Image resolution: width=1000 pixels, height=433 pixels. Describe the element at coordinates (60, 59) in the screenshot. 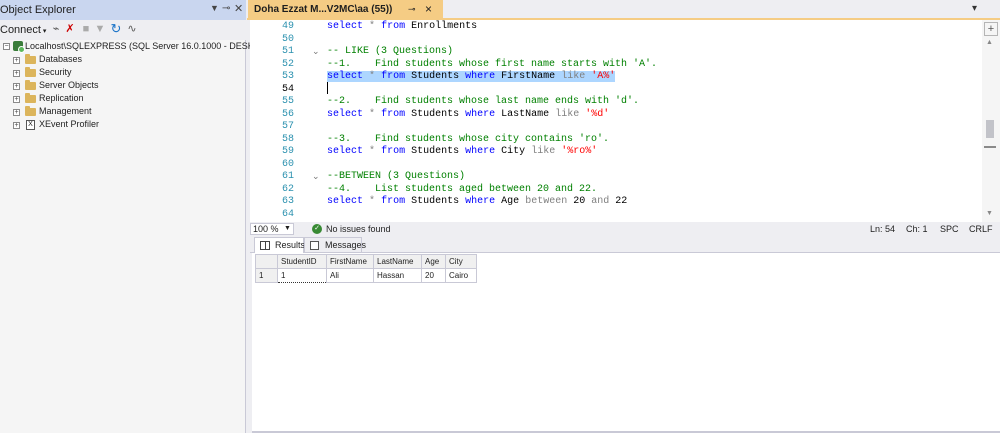

I see `tree-node-databases: Databases` at that location.